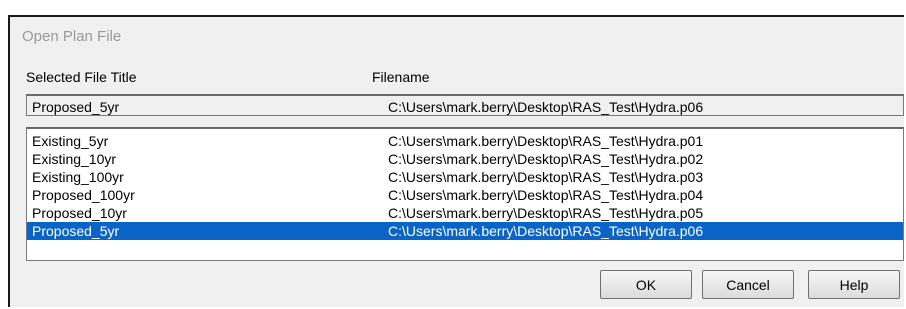 The height and width of the screenshot is (309, 906). I want to click on column-header-title: Selected File Title, so click(81, 77).